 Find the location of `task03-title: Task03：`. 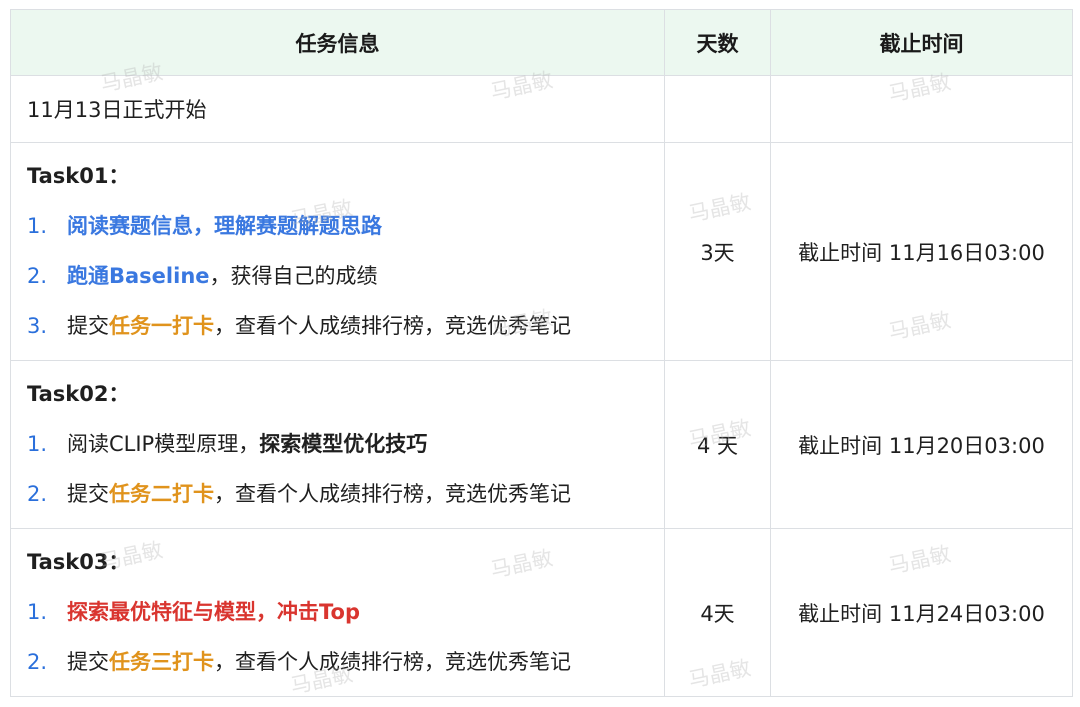

task03-title: Task03： is located at coordinates (78, 562).